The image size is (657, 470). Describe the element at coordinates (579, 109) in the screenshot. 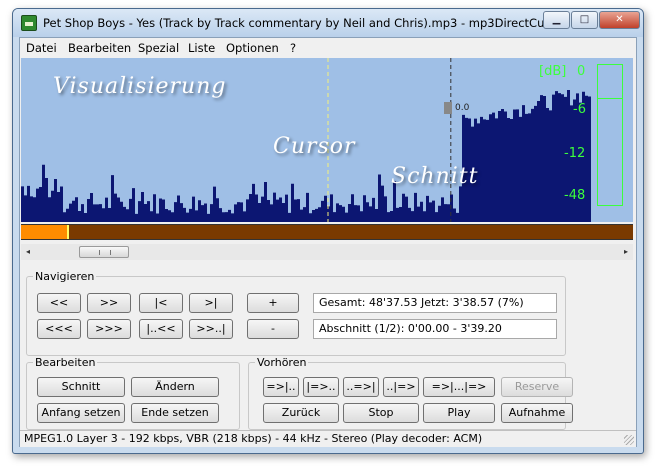

I see `db-tick-6: -6` at that location.